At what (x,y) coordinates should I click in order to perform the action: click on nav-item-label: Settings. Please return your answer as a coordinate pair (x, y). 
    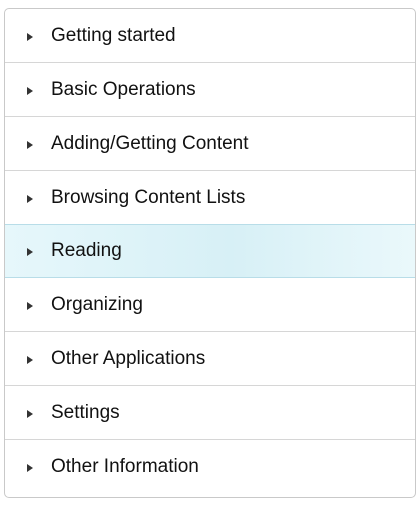
    Looking at the image, I should click on (85, 412).